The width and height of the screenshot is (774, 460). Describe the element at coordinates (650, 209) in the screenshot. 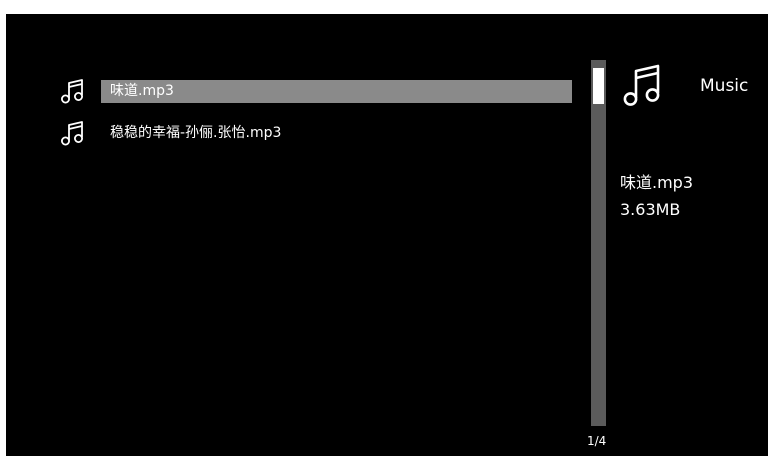

I see `selected-file-size: 3.63MB` at that location.